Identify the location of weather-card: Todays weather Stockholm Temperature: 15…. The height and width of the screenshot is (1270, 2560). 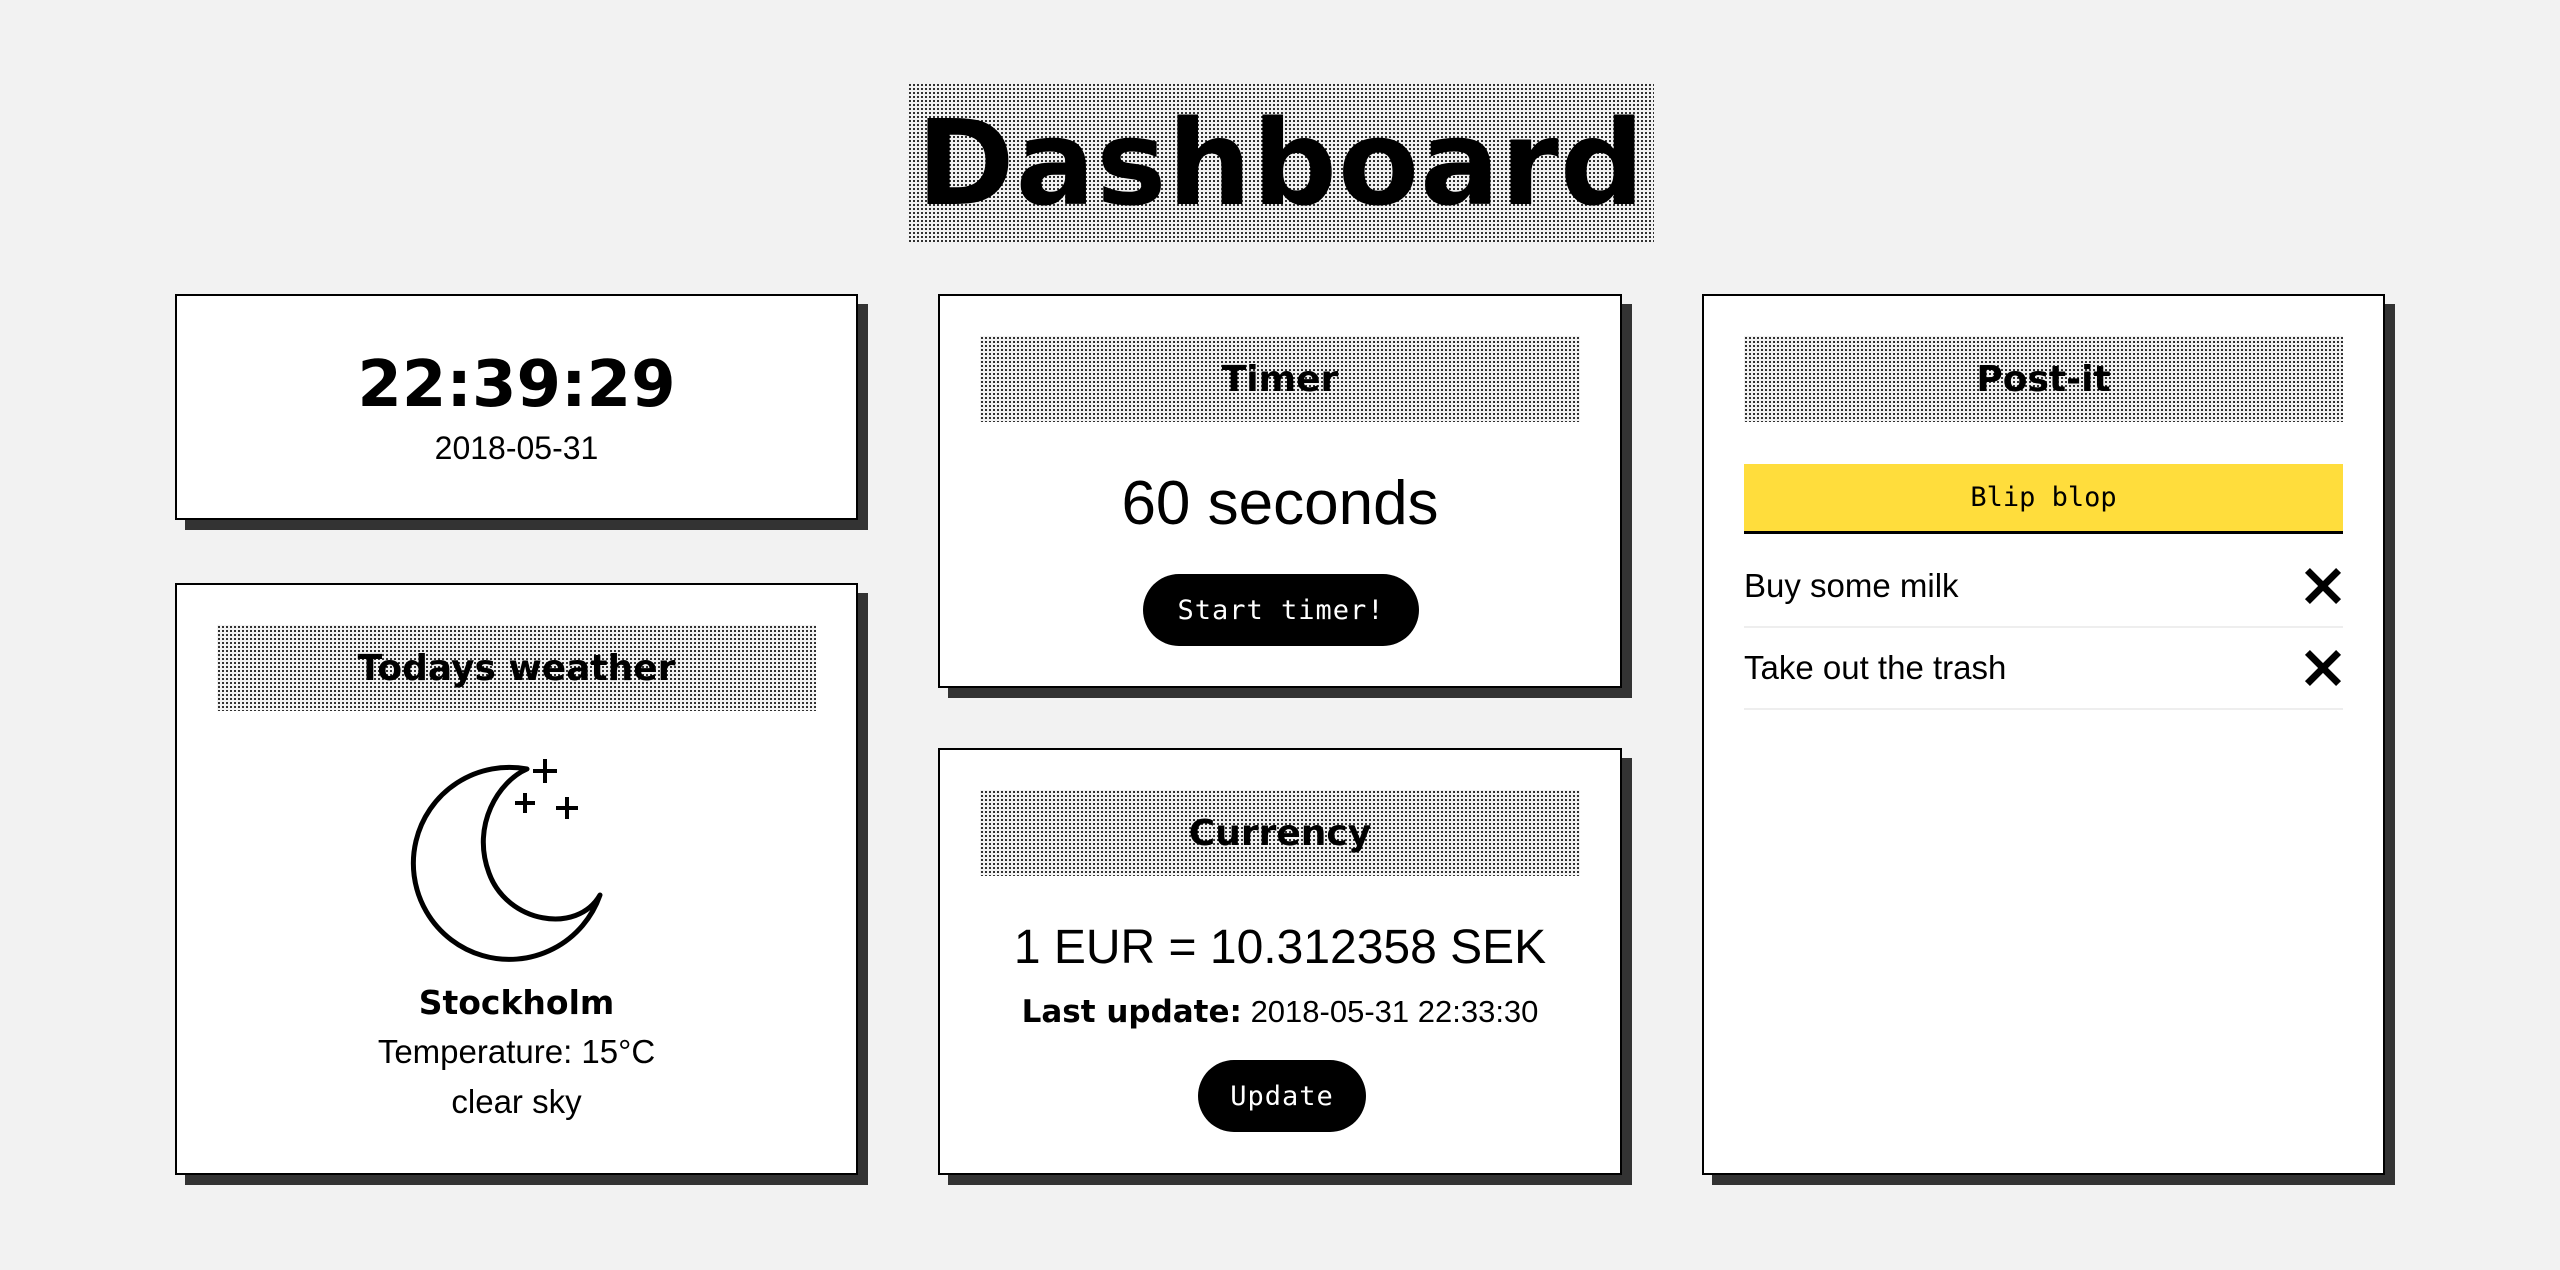
(516, 879).